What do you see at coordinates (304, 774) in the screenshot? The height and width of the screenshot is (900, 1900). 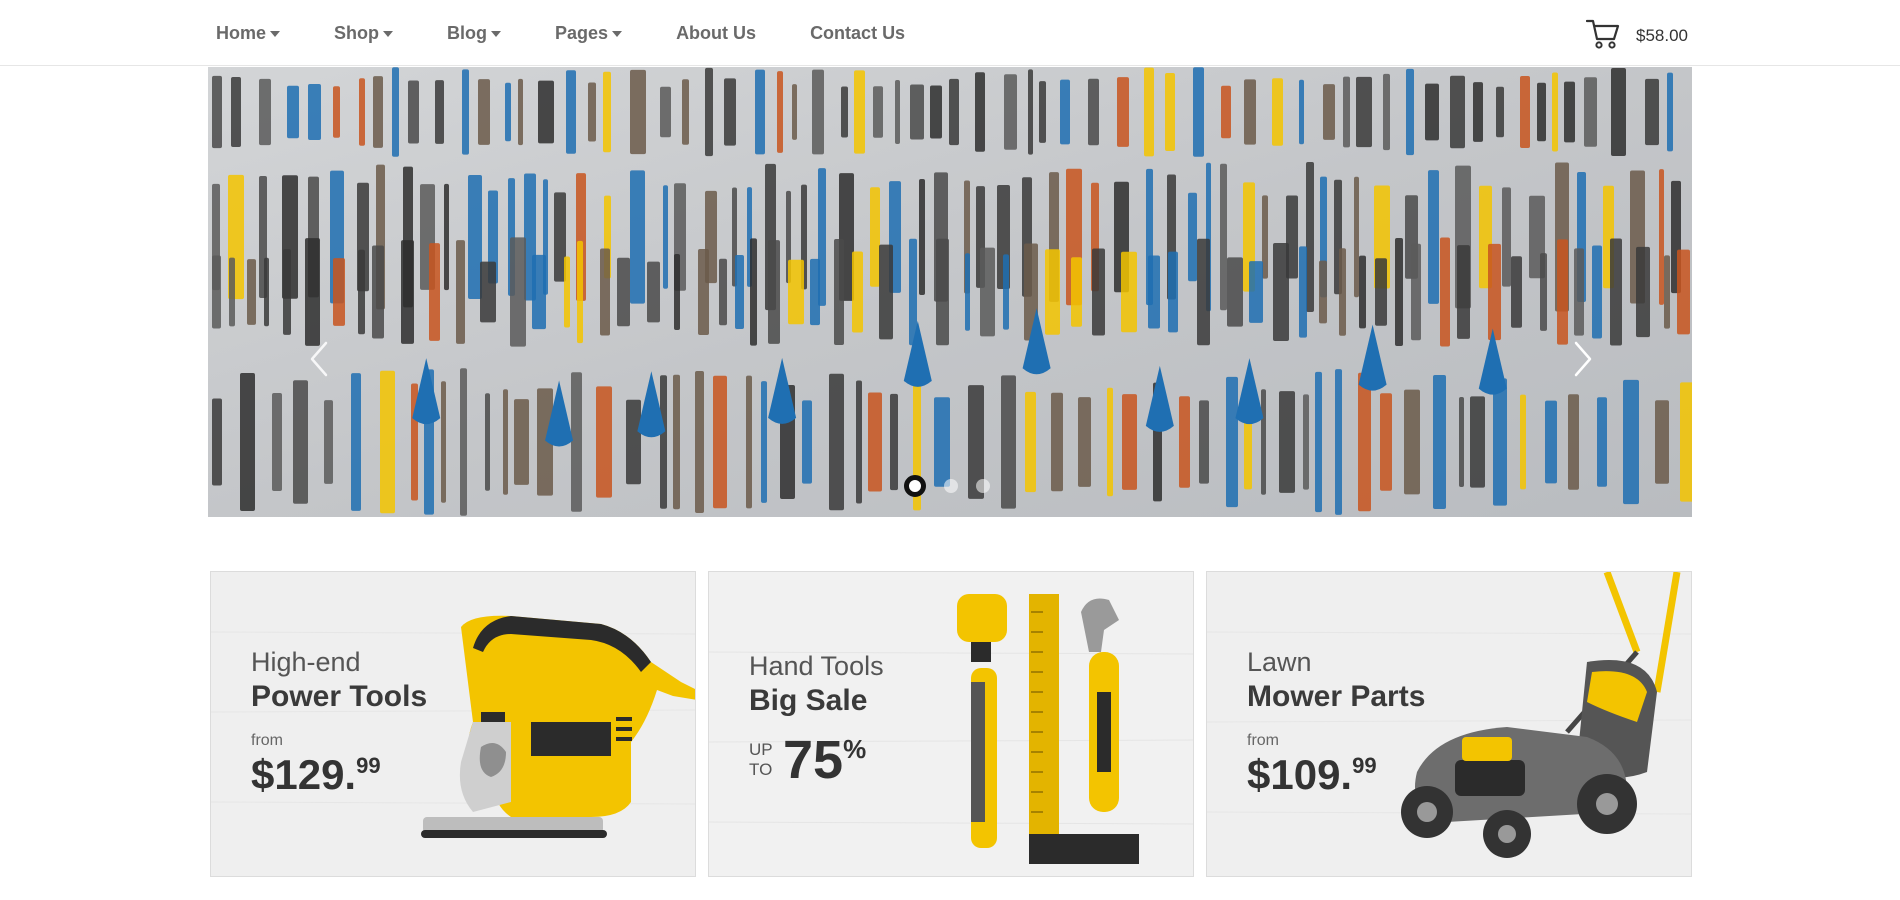 I see `price-main: $129.` at bounding box center [304, 774].